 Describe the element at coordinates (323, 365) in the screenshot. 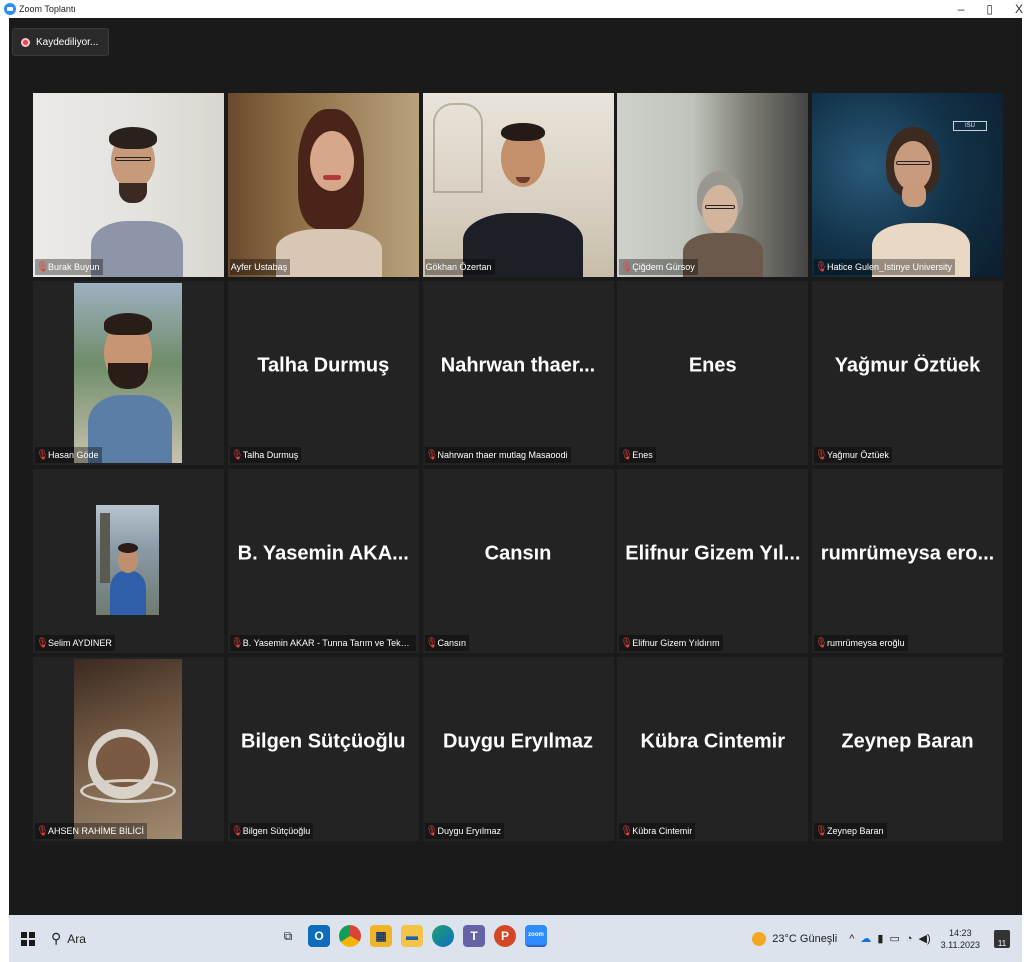

I see `participant-display-name: Talha Durmuş` at that location.